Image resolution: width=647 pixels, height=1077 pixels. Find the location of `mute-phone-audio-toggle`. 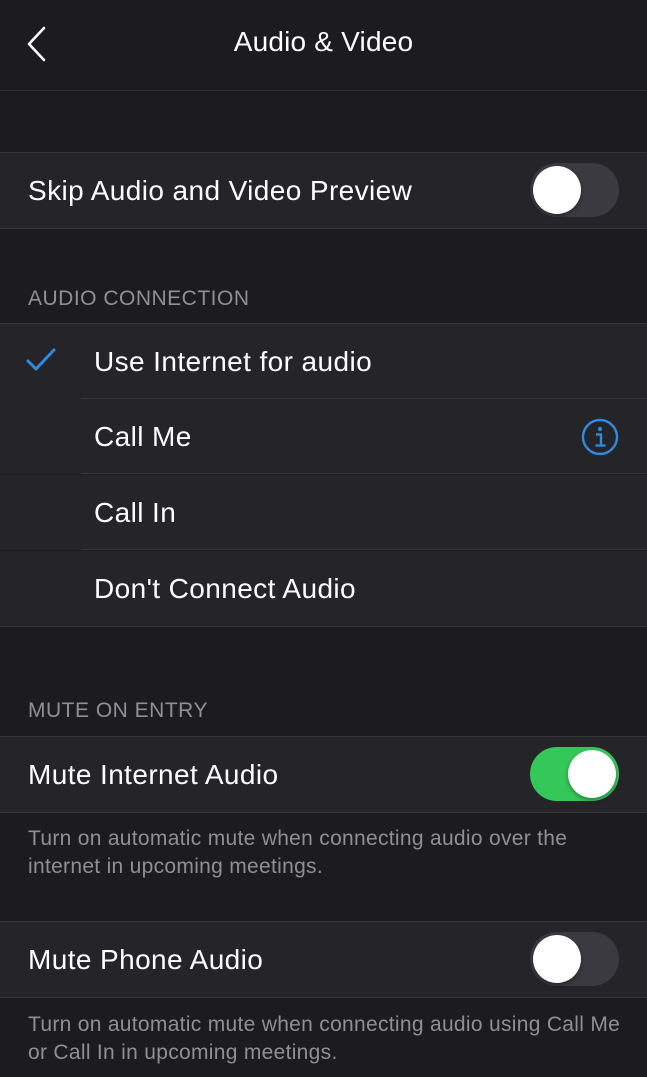

mute-phone-audio-toggle is located at coordinates (574, 959).